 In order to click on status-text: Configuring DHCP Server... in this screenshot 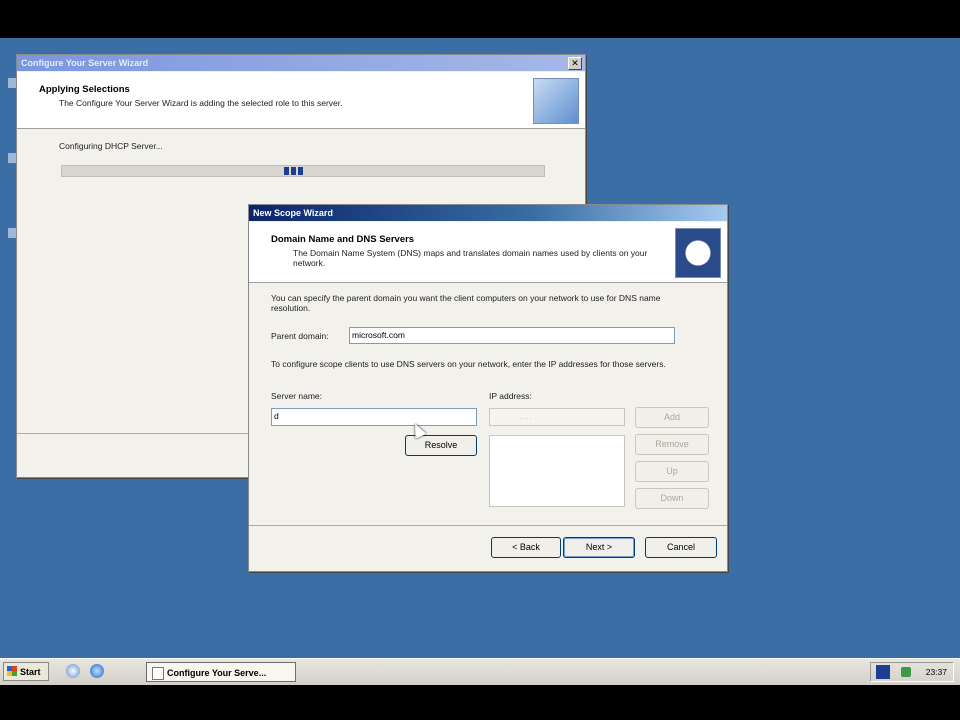, I will do `click(111, 146)`.